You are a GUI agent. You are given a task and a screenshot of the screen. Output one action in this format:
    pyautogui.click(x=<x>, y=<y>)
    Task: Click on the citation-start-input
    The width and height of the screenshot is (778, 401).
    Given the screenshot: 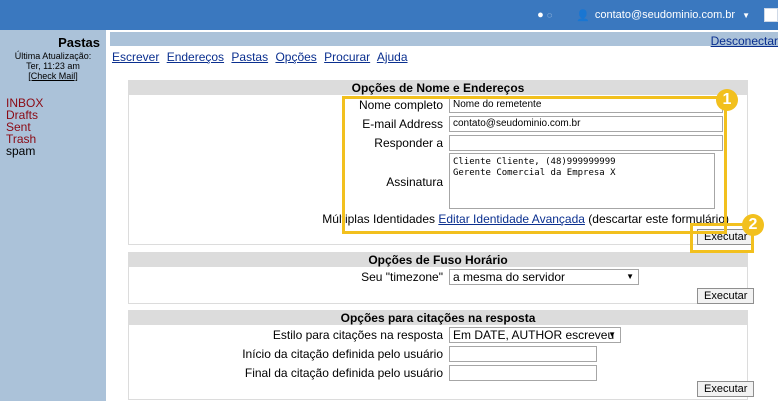 What is the action you would take?
    pyautogui.click(x=523, y=354)
    